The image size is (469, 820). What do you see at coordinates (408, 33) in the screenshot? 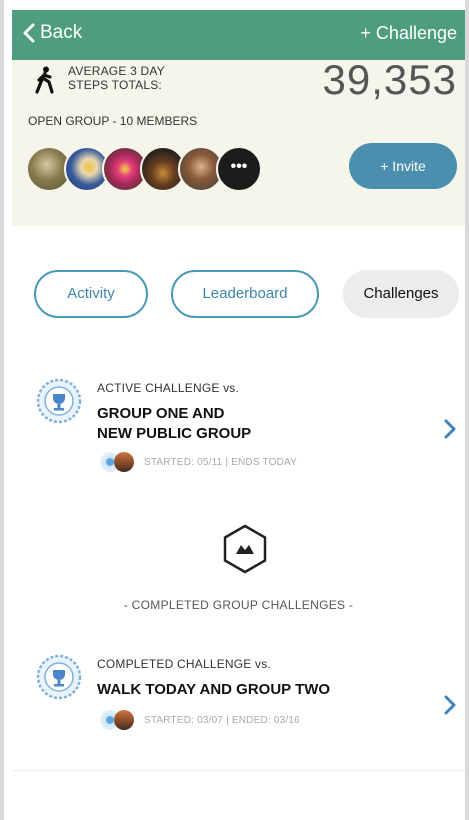
I see `add-challenge-button: + Challenge` at bounding box center [408, 33].